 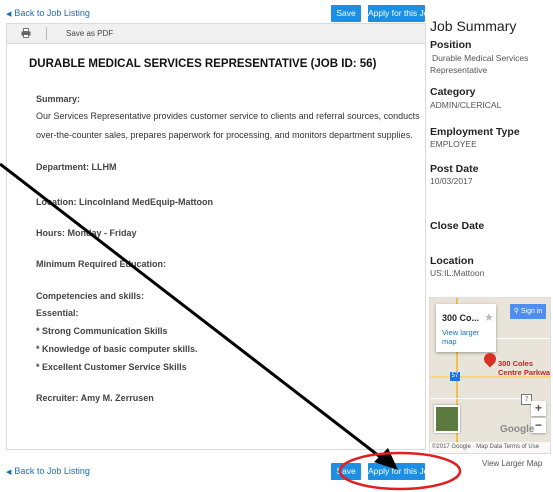 I want to click on min-education: Minimum Required Education:, so click(x=101, y=264).